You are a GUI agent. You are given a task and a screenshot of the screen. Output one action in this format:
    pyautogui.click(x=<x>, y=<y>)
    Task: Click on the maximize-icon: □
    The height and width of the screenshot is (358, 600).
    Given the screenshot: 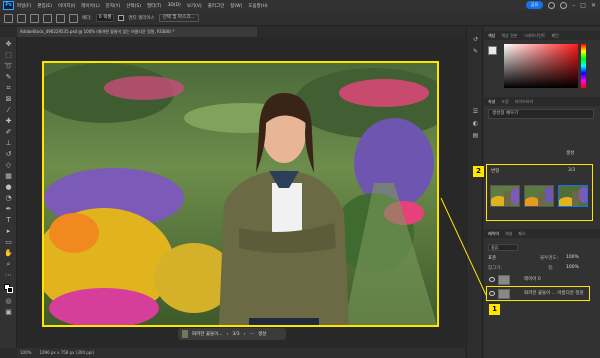 What is the action you would take?
    pyautogui.click(x=583, y=5)
    